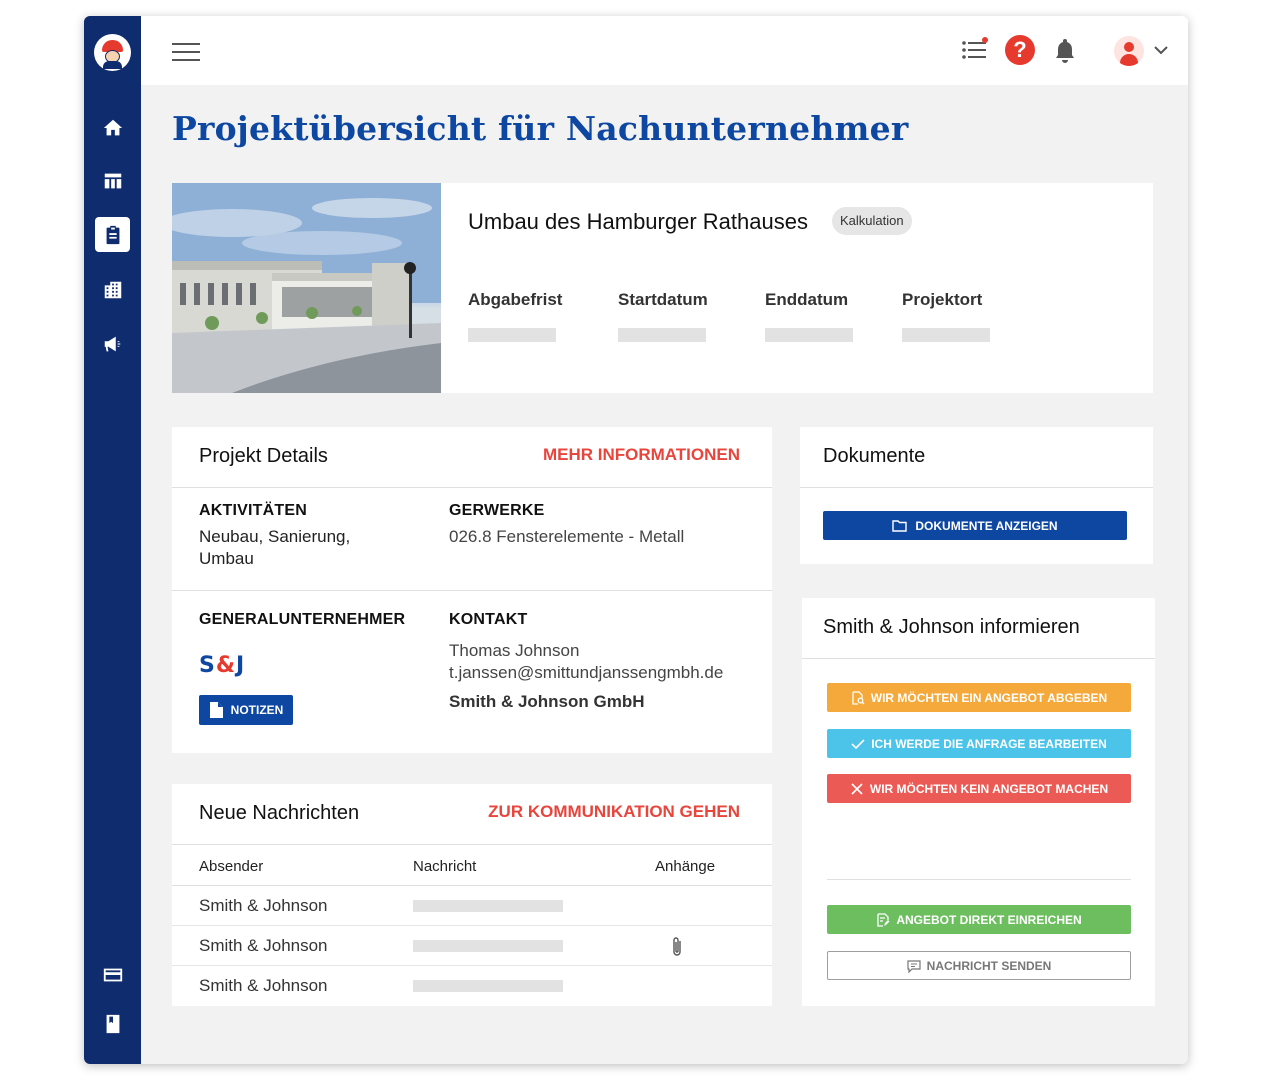  What do you see at coordinates (112, 343) in the screenshot?
I see `megaphone-icon` at bounding box center [112, 343].